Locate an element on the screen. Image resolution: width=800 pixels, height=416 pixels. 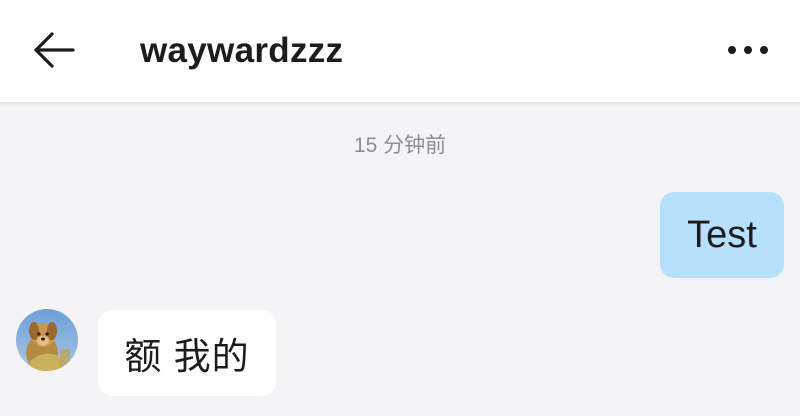
outgoing-message-text: Test is located at coordinates (722, 234).